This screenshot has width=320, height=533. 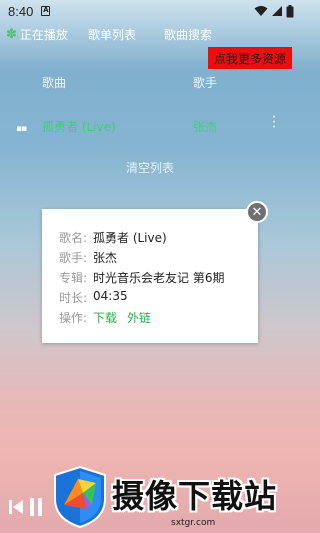 What do you see at coordinates (193, 523) in the screenshot?
I see `watermark-url: sxtgr.com` at bounding box center [193, 523].